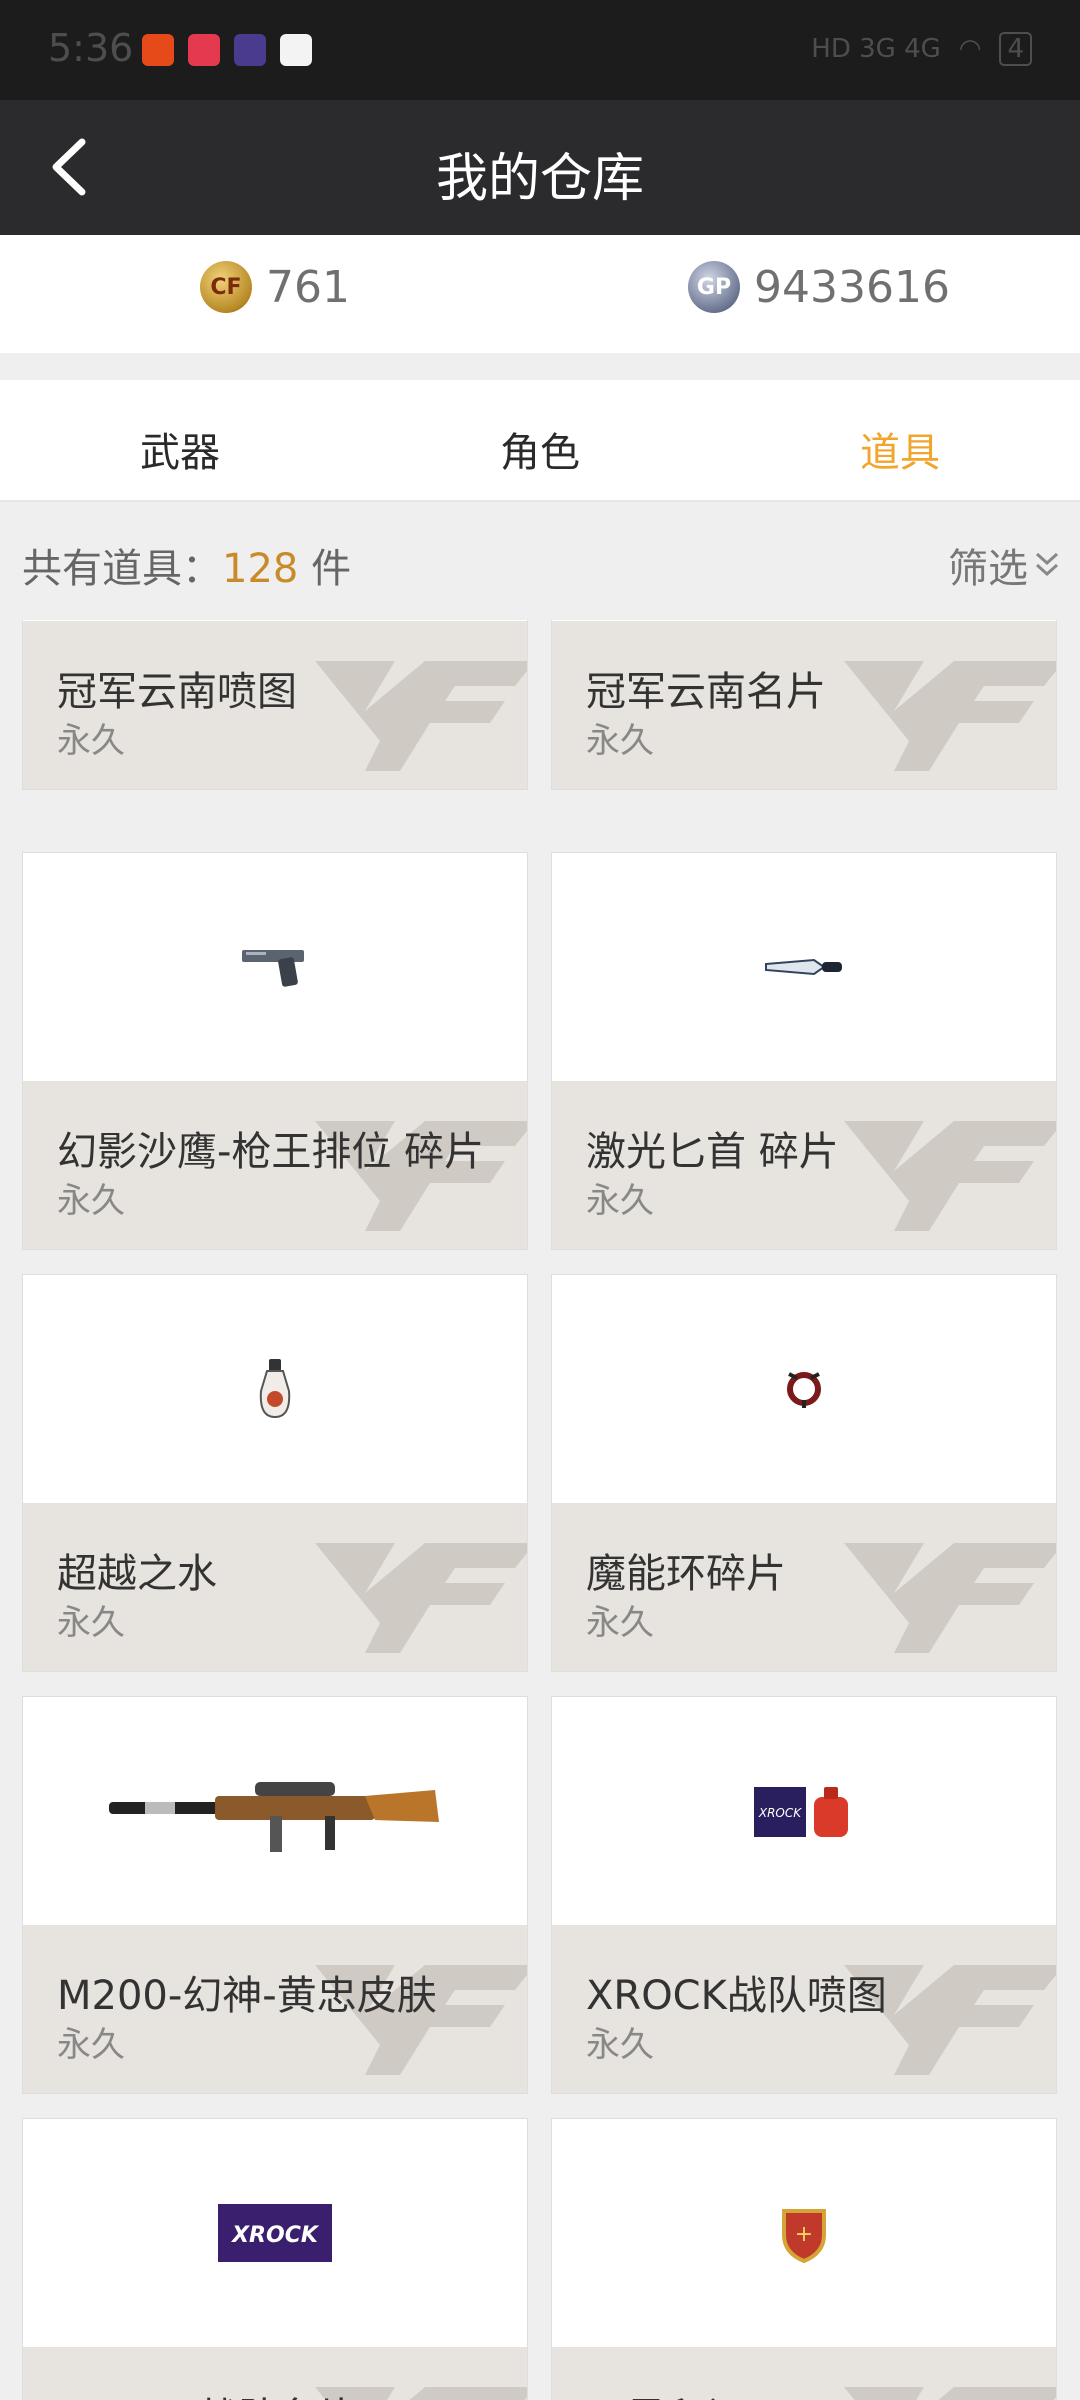  Describe the element at coordinates (804, 1587) in the screenshot. I see `item-info: 魔能环碎片 永久` at that location.